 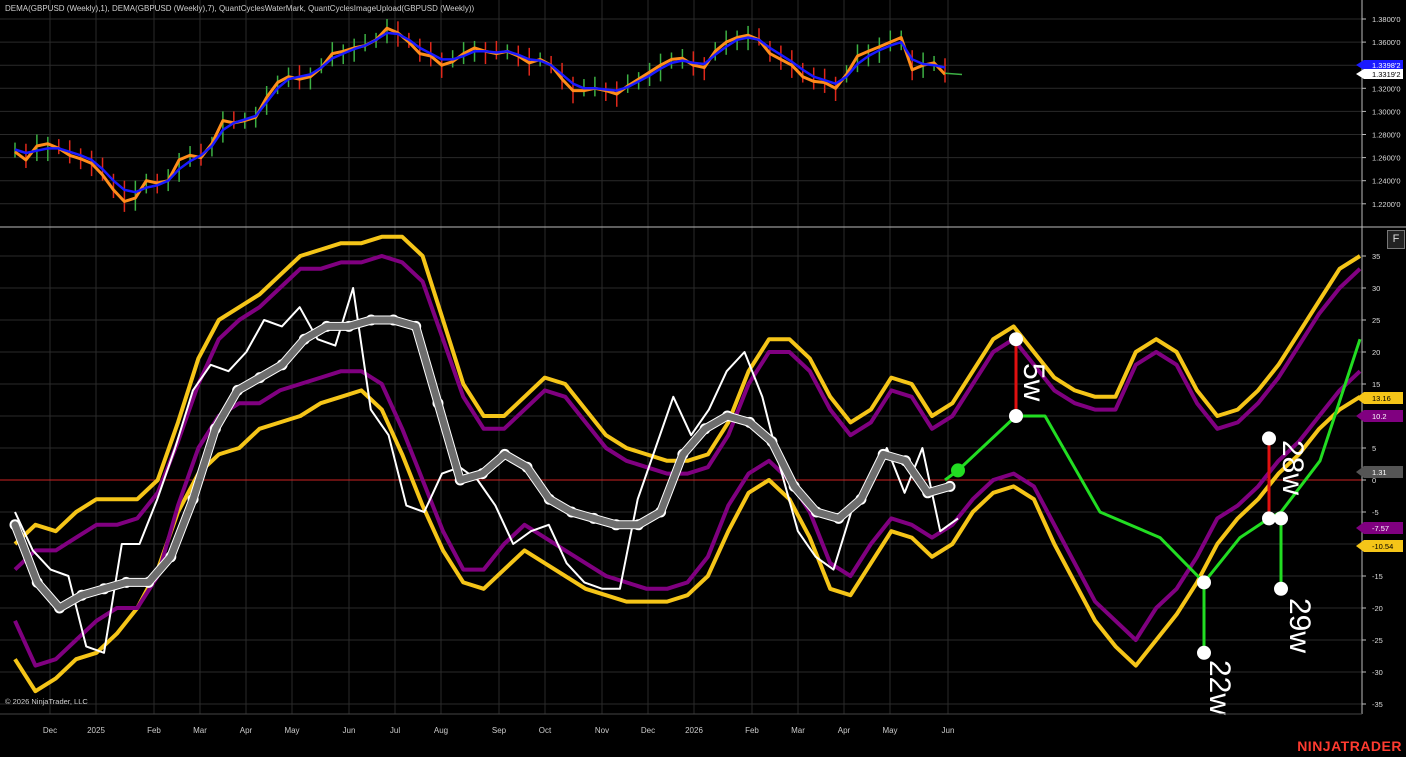 What do you see at coordinates (1386, 42) in the screenshot?
I see `price-tick-label: 1.3600'0` at bounding box center [1386, 42].